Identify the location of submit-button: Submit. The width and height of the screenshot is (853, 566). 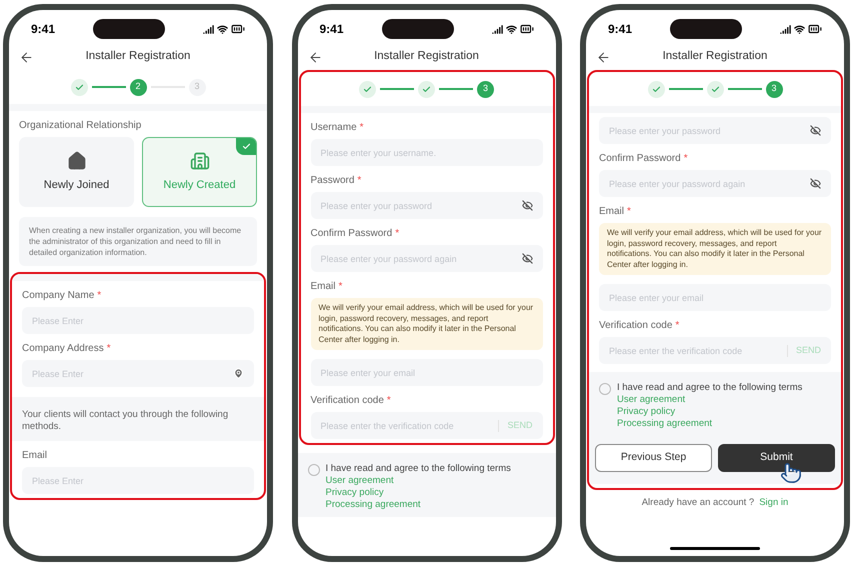
(776, 458).